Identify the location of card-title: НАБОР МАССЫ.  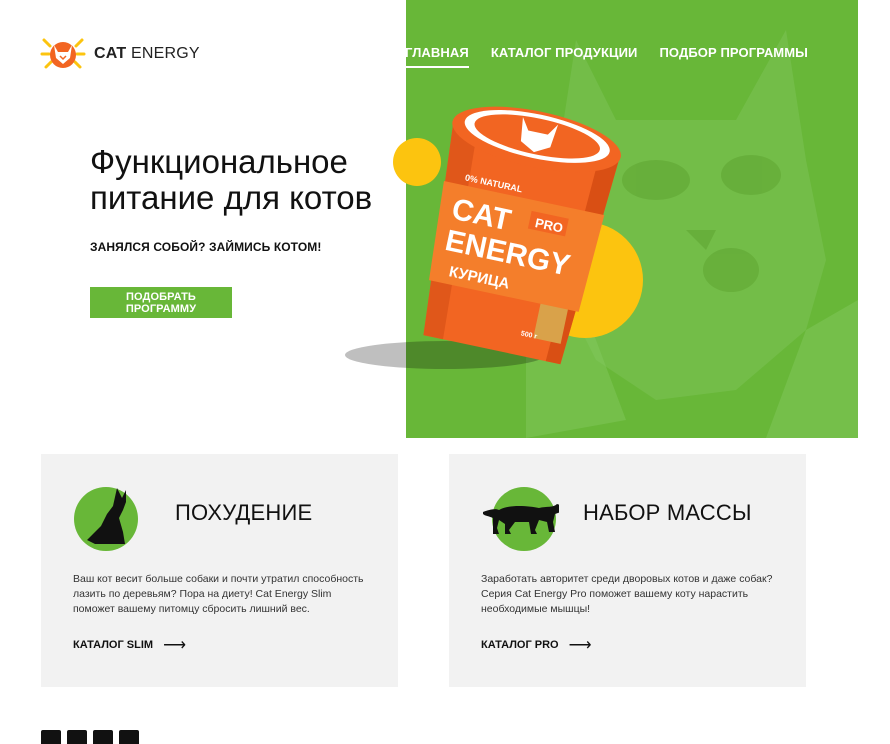
(667, 512).